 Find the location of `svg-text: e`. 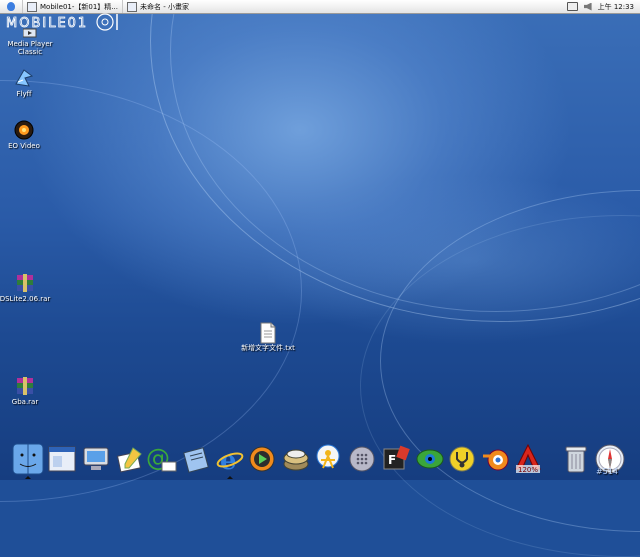

svg-text: e is located at coordinates (228, 460).